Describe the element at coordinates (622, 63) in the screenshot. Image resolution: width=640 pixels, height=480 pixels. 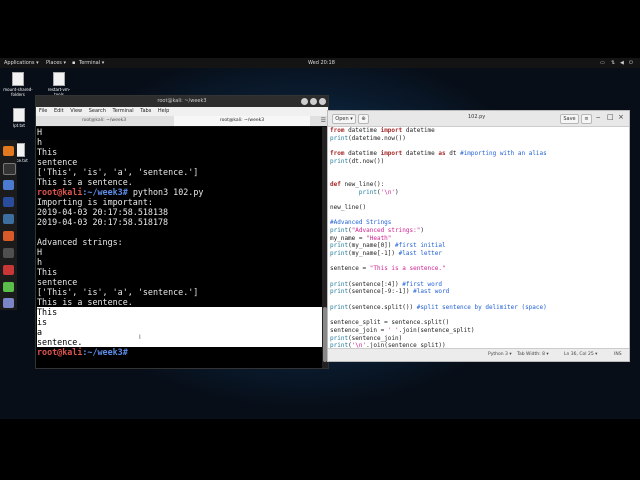
I see `volume-icon: ◀` at that location.